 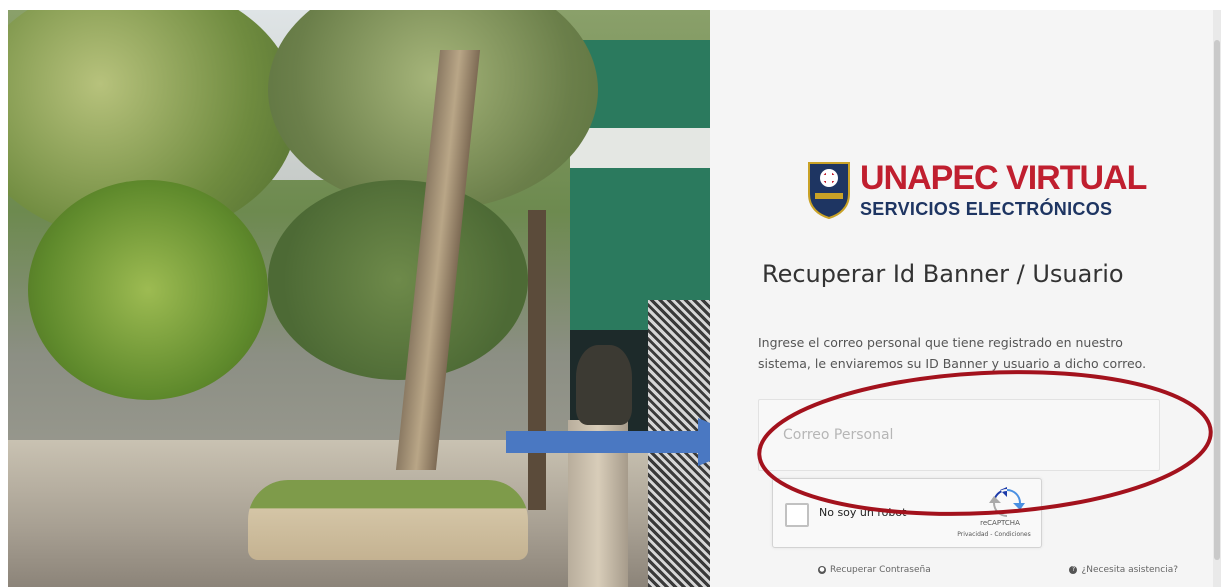 I want to click on brand-name: UNAPEC VIRTUAL, so click(x=1003, y=178).